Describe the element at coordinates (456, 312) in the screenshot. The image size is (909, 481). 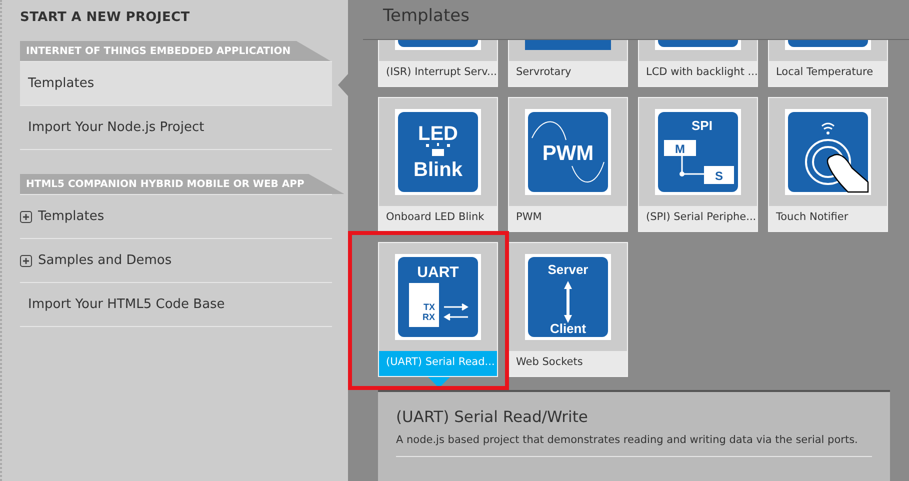
I see `arrows-icon` at that location.